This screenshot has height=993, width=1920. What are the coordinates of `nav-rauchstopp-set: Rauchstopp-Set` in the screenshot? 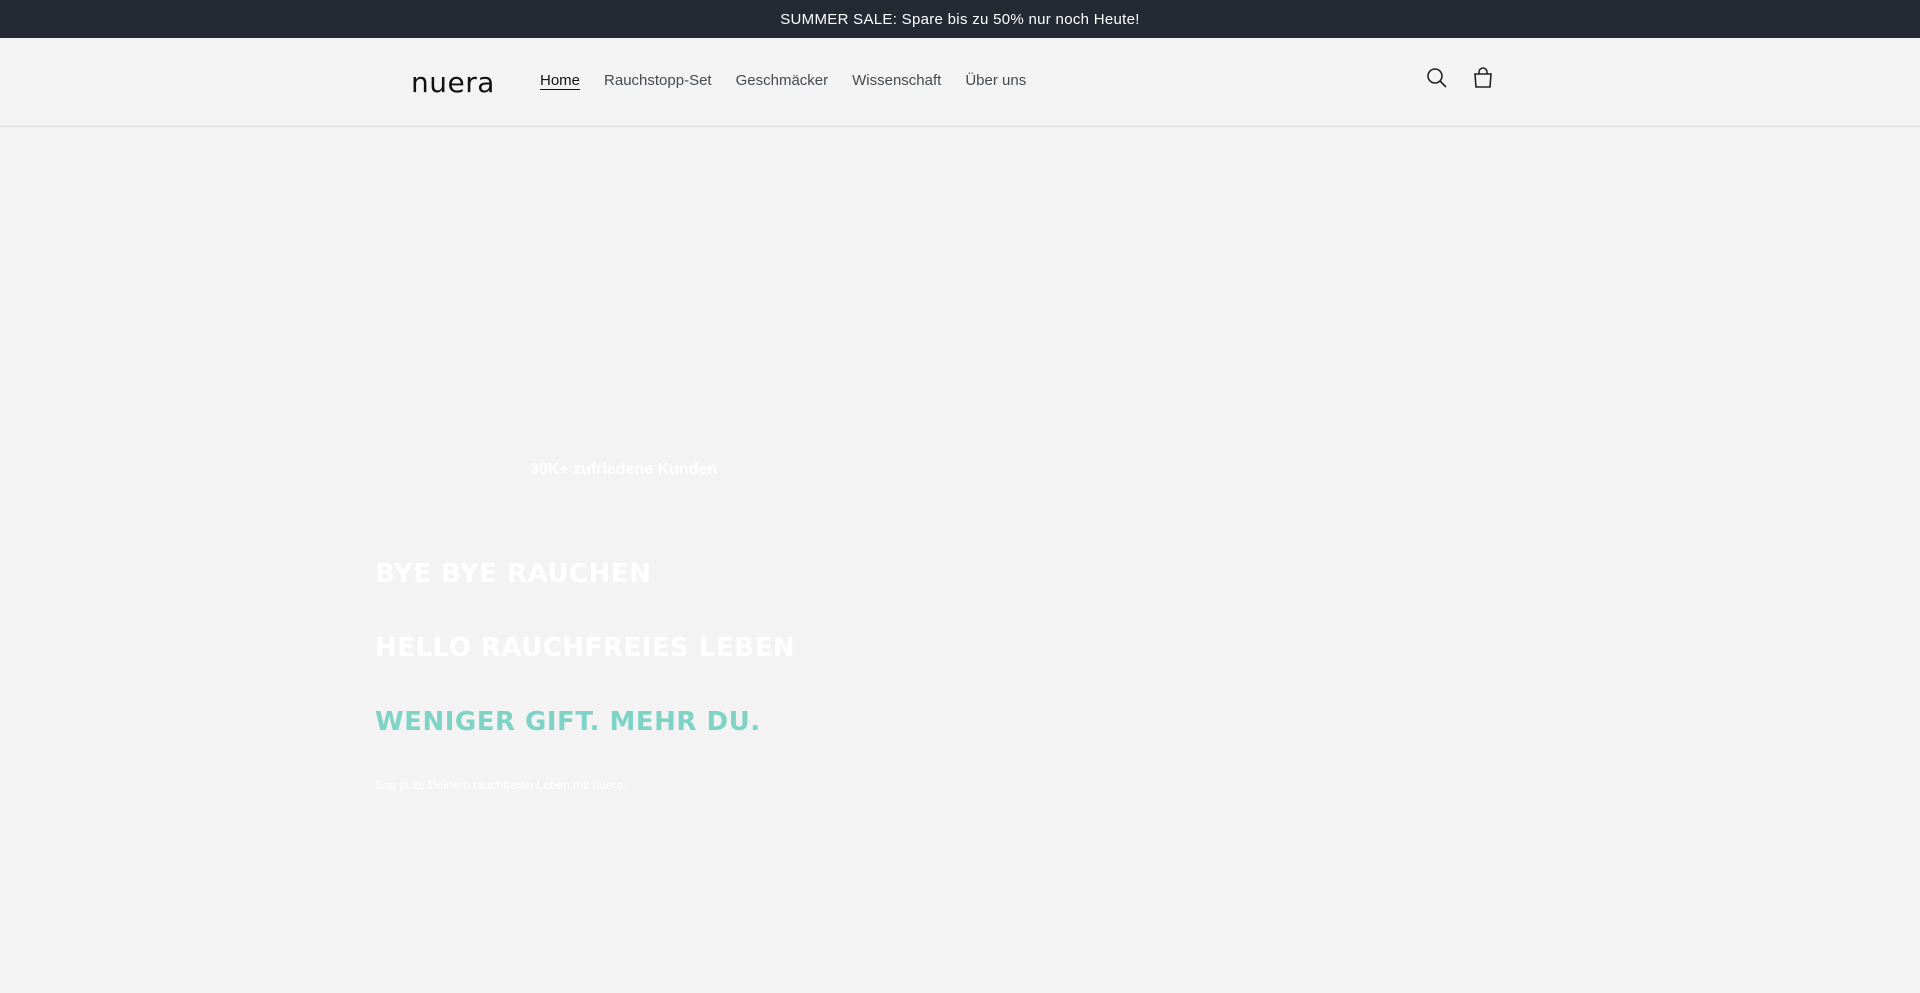 It's located at (658, 80).